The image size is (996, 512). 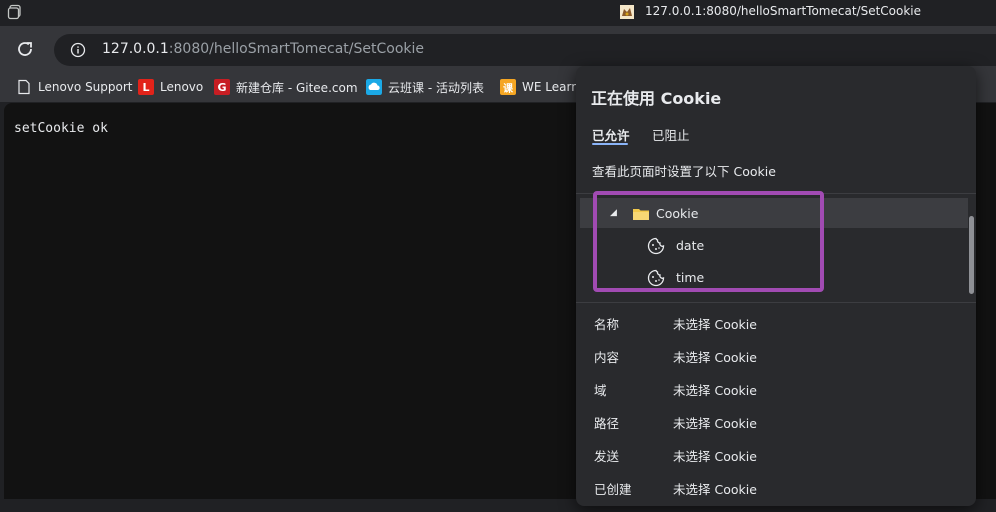 I want to click on bookmark-mosoteach: 云班课 - 活动列表, so click(x=425, y=87).